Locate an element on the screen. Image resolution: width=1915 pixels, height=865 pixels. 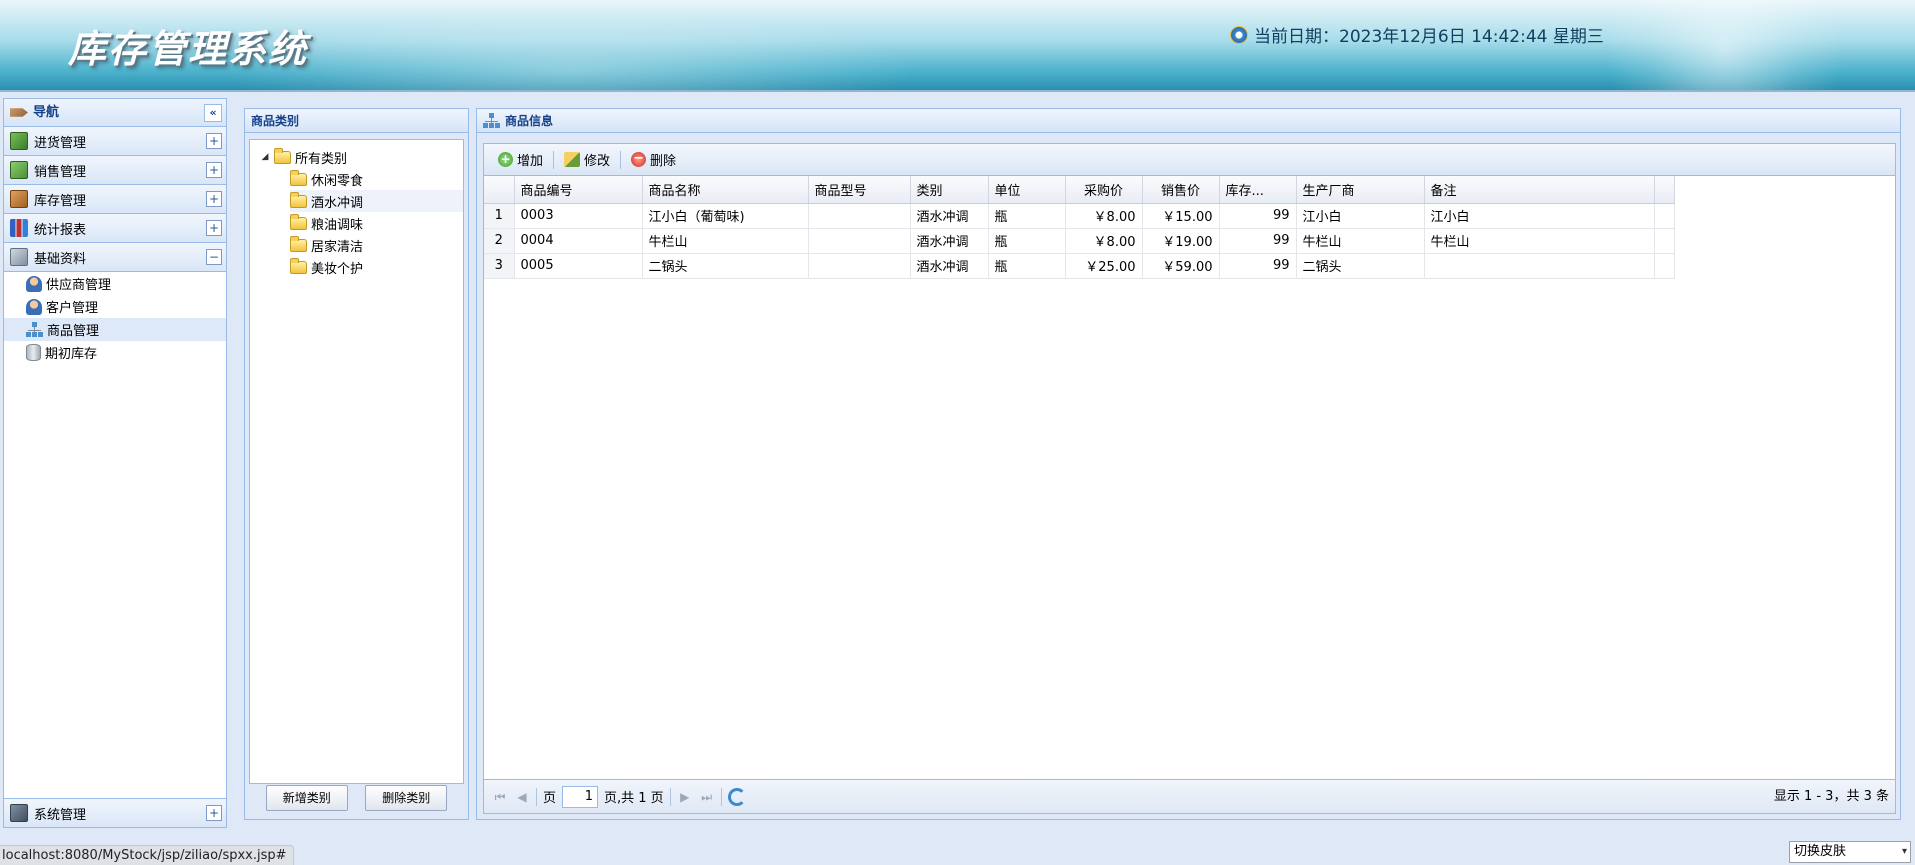
table-row: 3 0005 二锅头 酒水冲调 瓶 ￥25.00 ￥59.00 99 二锅头 is located at coordinates (1079, 266).